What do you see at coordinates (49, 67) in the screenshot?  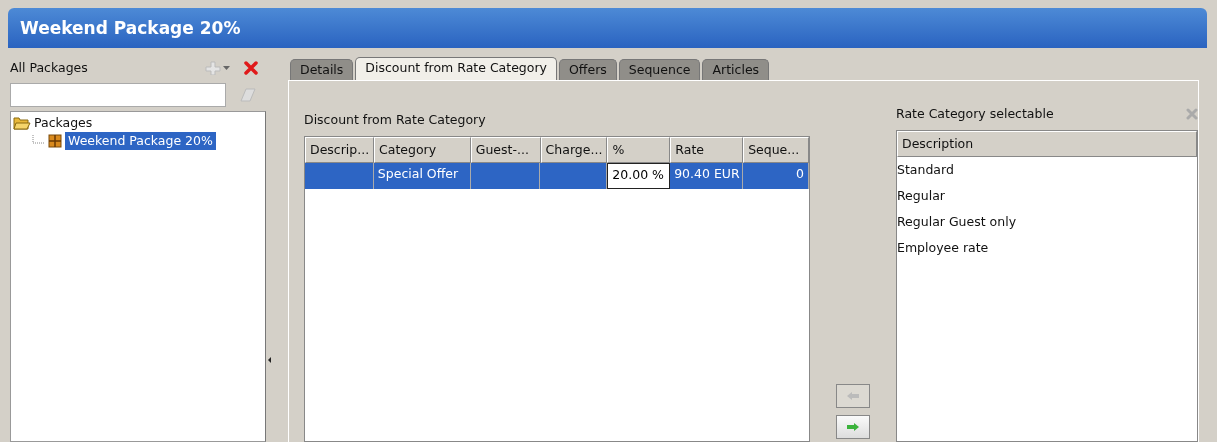 I see `panel-title: All Packages` at bounding box center [49, 67].